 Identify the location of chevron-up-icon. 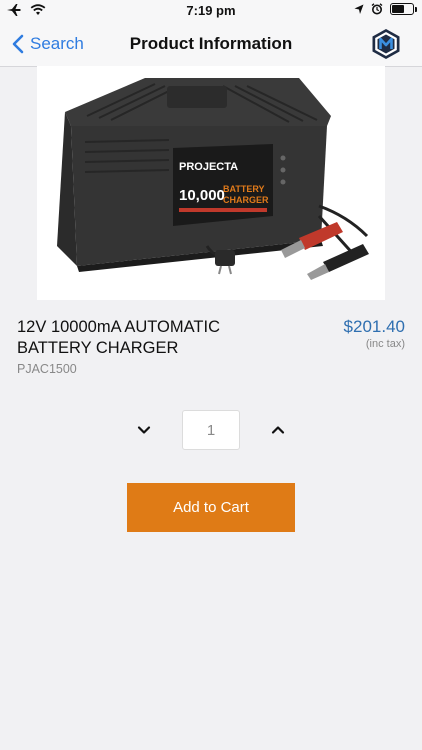
(278, 430).